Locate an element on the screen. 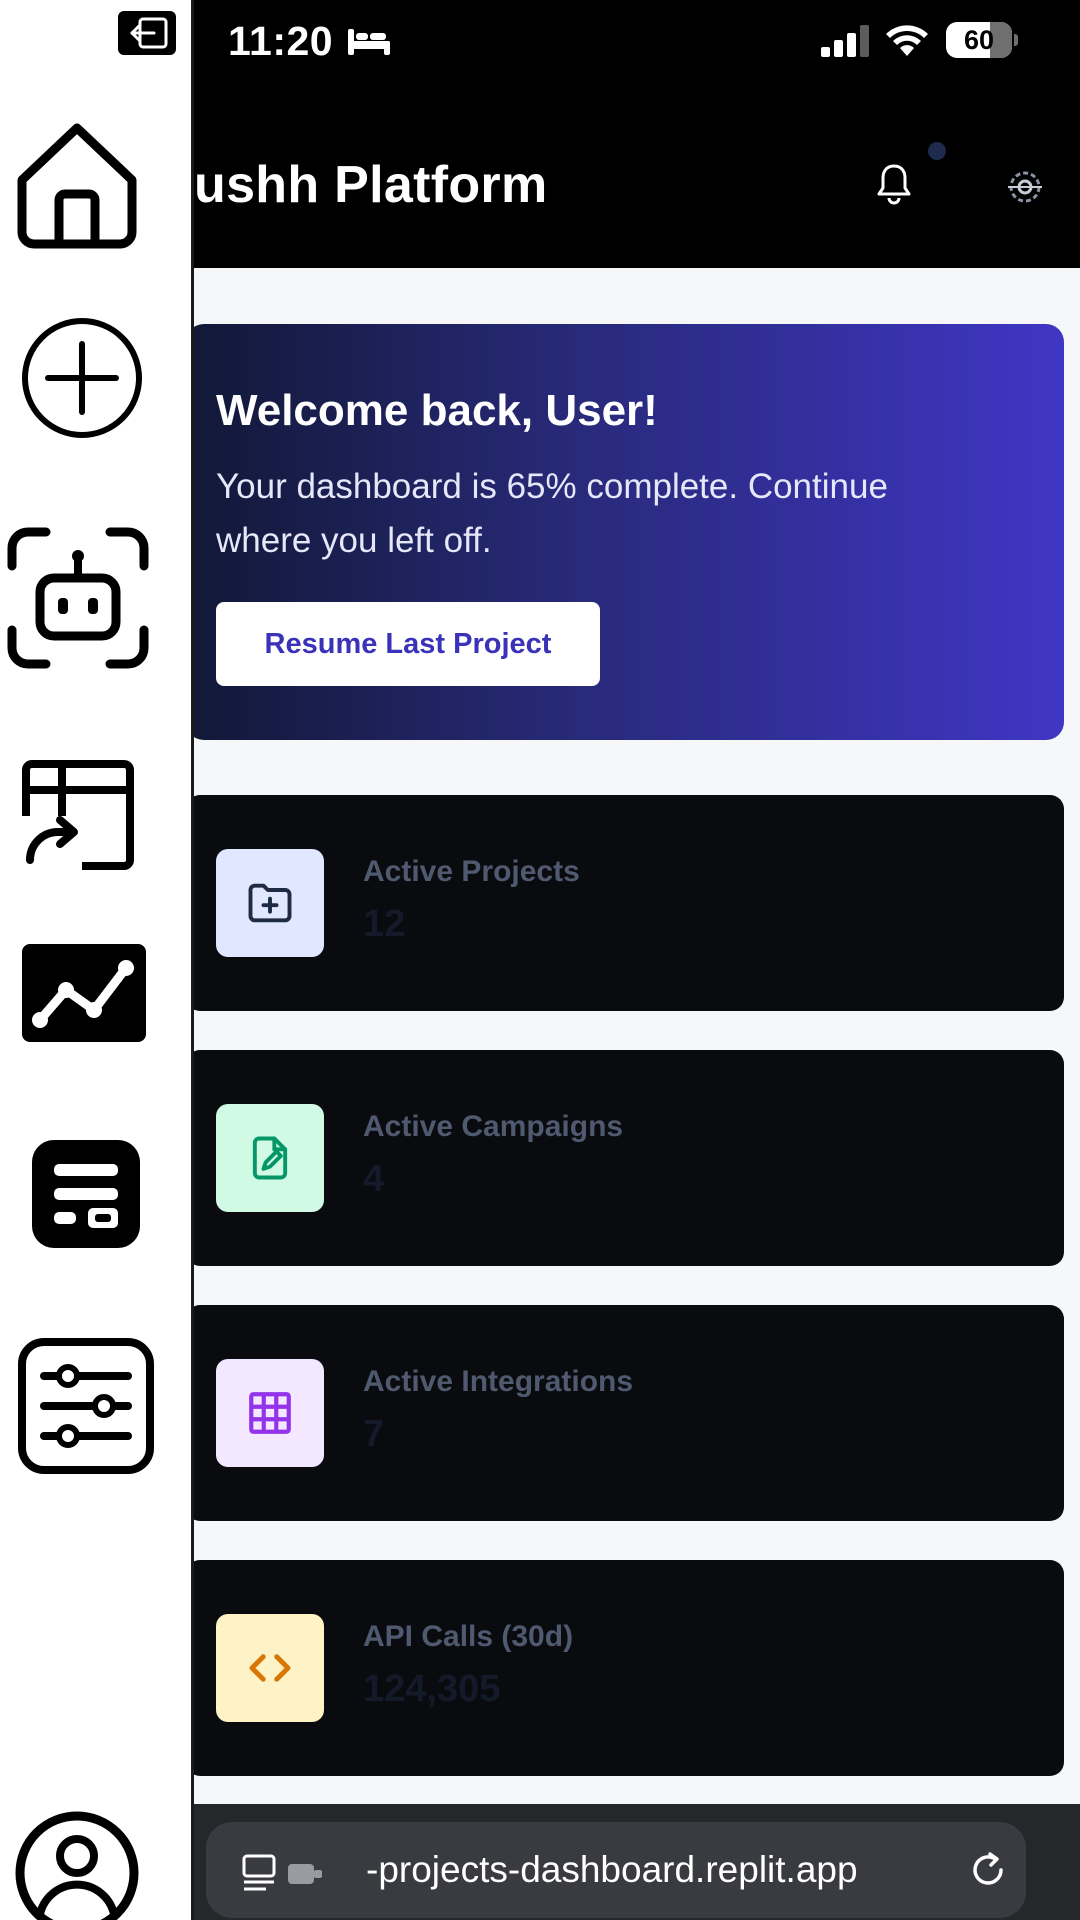 This screenshot has width=1080, height=1920. address-bar: -projects-dashboard.replit.app is located at coordinates (616, 1870).